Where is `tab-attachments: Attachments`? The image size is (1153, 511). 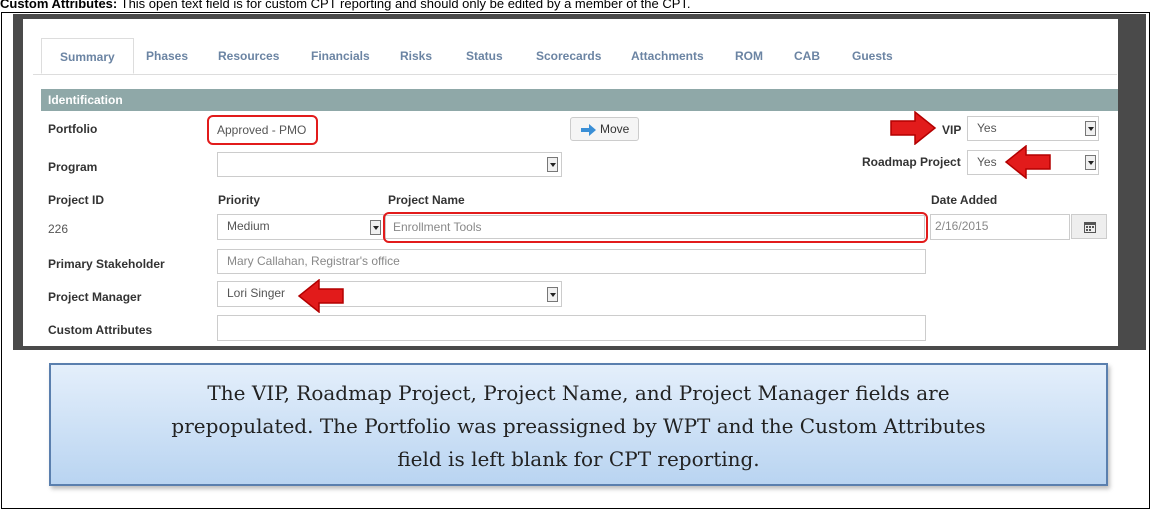
tab-attachments: Attachments is located at coordinates (667, 56).